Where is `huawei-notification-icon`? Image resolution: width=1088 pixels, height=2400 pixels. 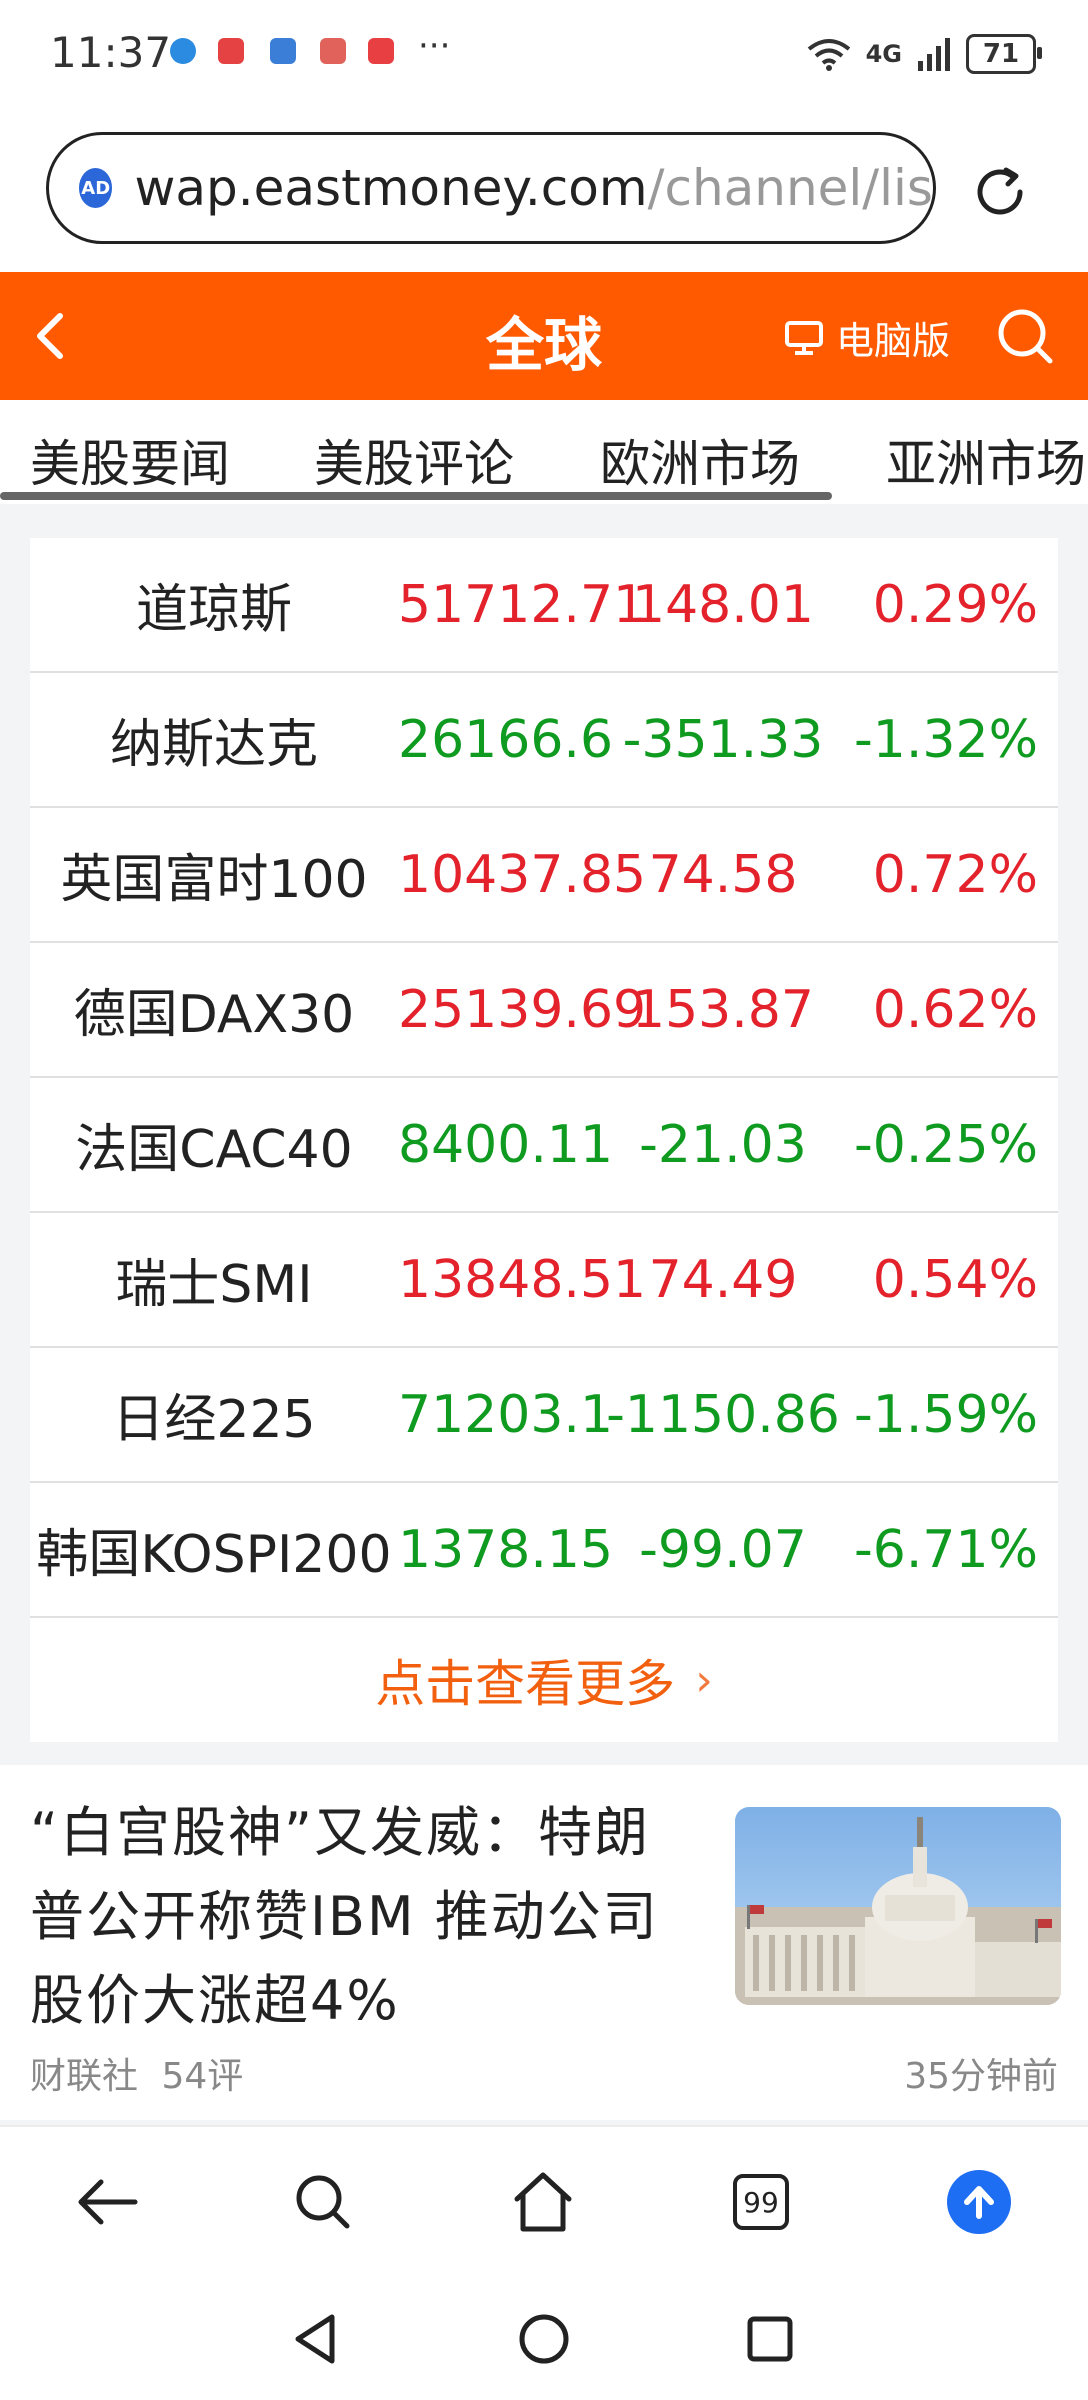
huawei-notification-icon is located at coordinates (381, 51).